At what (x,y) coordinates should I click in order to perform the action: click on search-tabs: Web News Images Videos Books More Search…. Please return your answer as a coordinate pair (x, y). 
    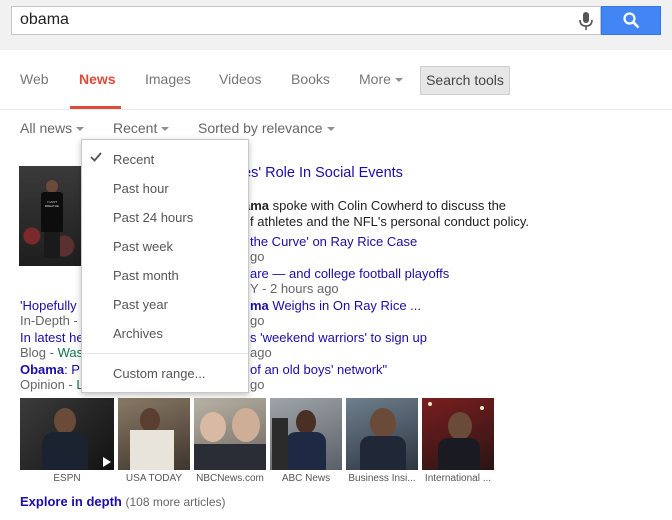
    Looking at the image, I should click on (336, 80).